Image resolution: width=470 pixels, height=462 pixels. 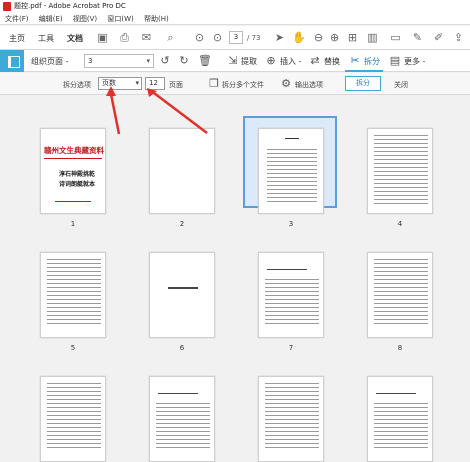 I want to click on extract-button: 提取, so click(x=249, y=61).